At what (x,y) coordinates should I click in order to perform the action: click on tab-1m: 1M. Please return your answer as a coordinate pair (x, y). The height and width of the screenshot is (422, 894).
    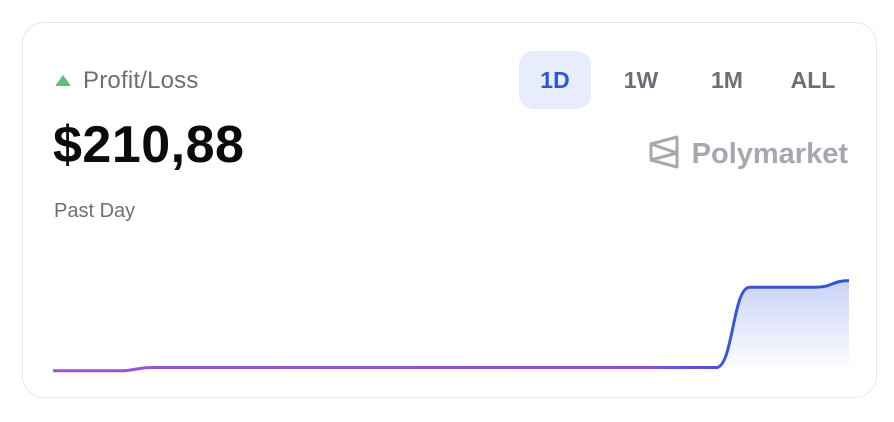
    Looking at the image, I should click on (727, 80).